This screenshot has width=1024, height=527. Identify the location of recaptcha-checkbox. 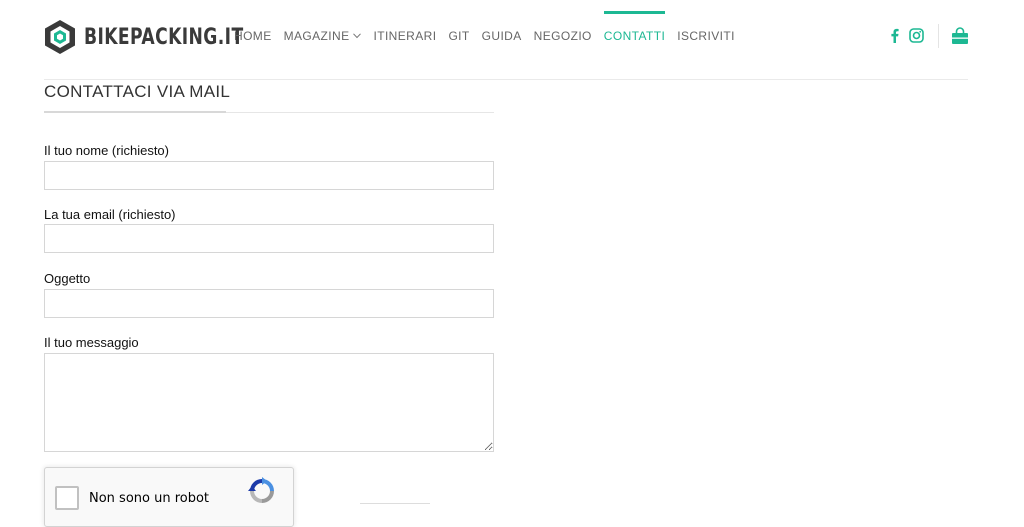
(67, 498).